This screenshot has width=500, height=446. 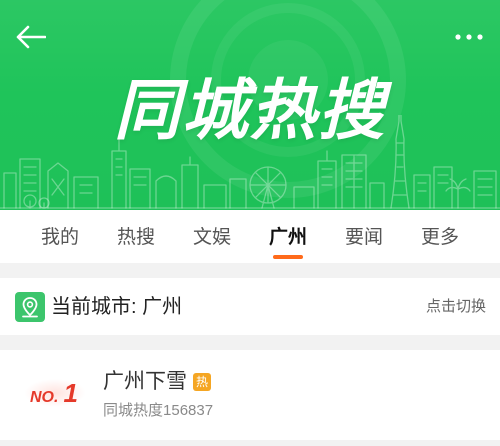 What do you see at coordinates (44, 397) in the screenshot?
I see `rank-prefix: NO.` at bounding box center [44, 397].